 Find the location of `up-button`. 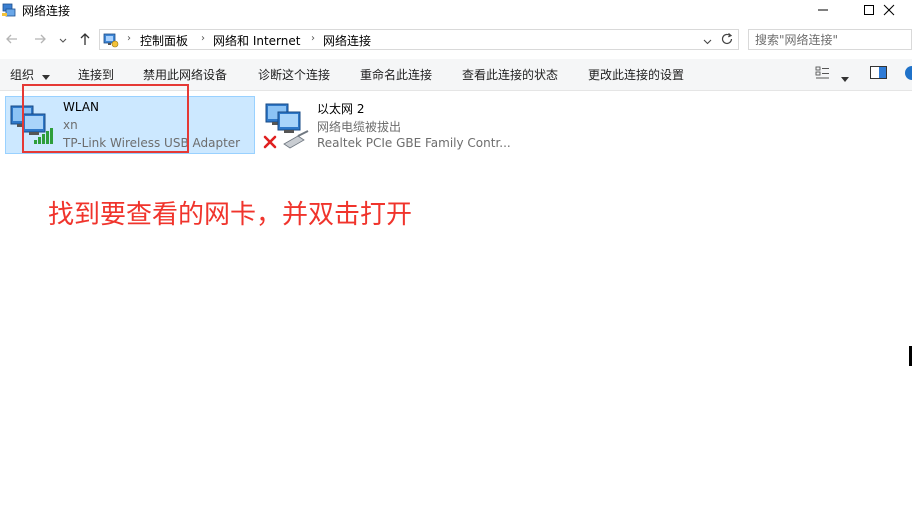

up-button is located at coordinates (85, 40).